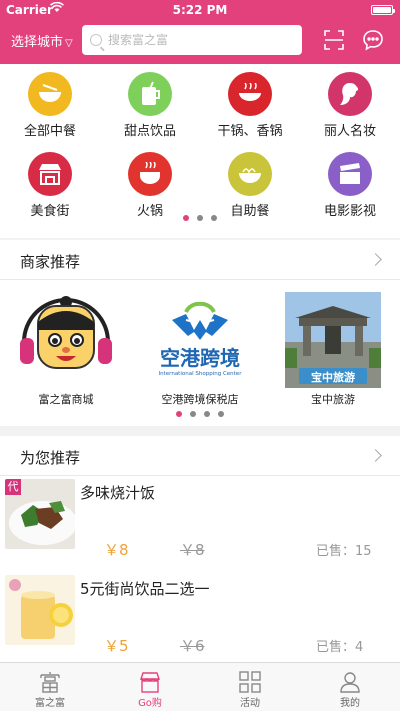 This screenshot has width=400, height=711. What do you see at coordinates (192, 550) in the screenshot?
I see `product-original-price: ￥8` at bounding box center [192, 550].